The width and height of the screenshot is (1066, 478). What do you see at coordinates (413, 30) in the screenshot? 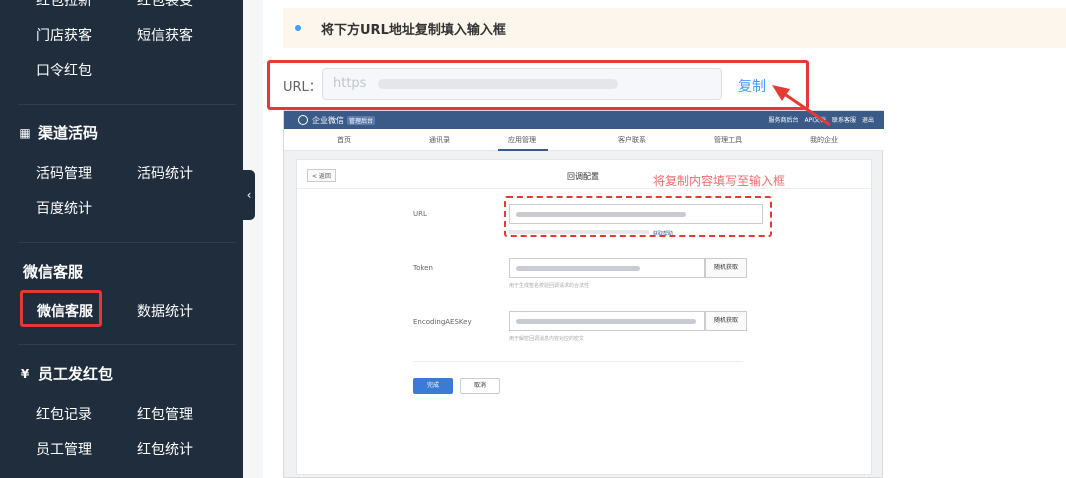
I see `notice-text: 将下方URL地址复制填入输入框` at bounding box center [413, 30].